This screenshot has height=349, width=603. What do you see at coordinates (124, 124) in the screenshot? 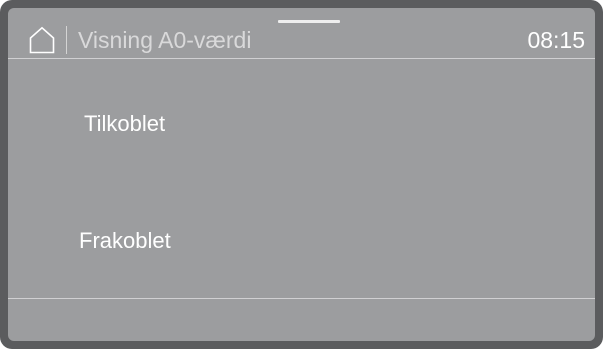
I see `option-tilkoblet: Tilkoblet` at bounding box center [124, 124].